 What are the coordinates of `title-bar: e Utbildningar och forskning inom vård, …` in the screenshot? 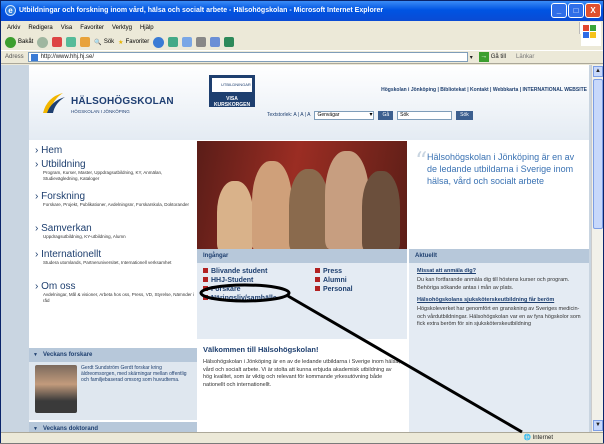 It's located at (302, 11).